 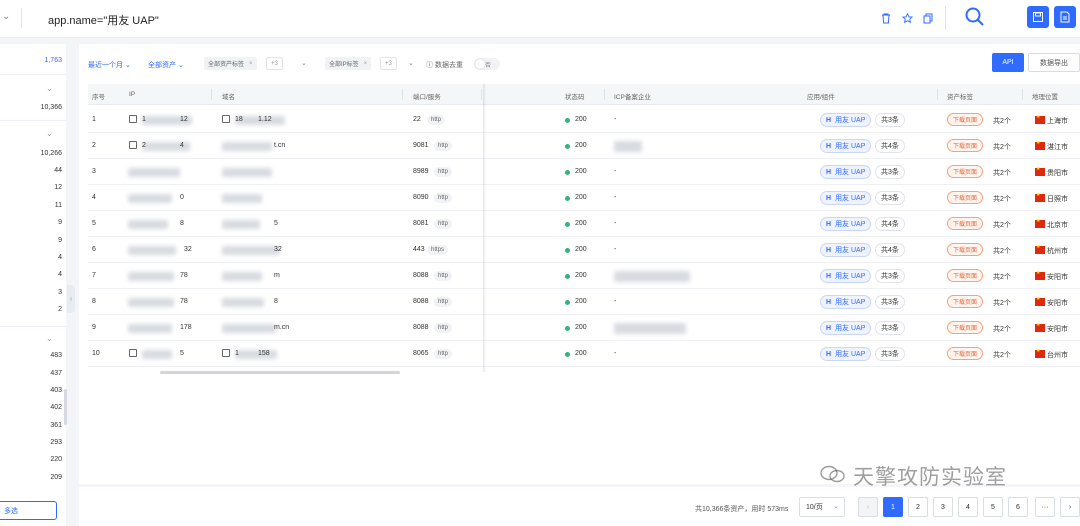 What do you see at coordinates (1045, 507) in the screenshot?
I see `more-pages-button: ···` at bounding box center [1045, 507].